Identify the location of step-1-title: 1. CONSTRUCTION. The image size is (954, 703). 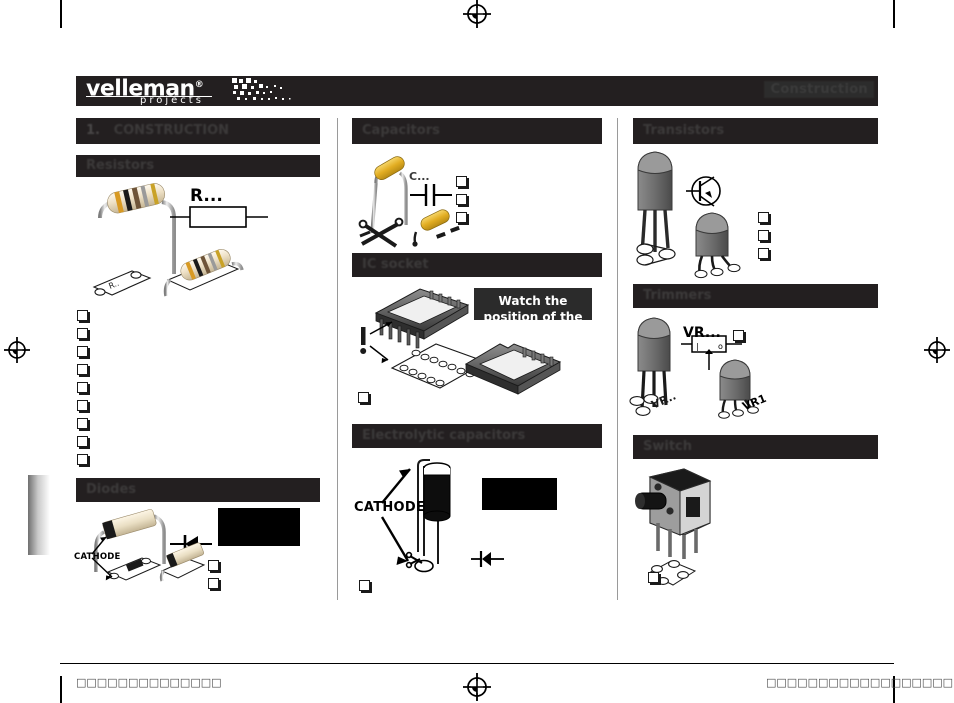
(198, 131).